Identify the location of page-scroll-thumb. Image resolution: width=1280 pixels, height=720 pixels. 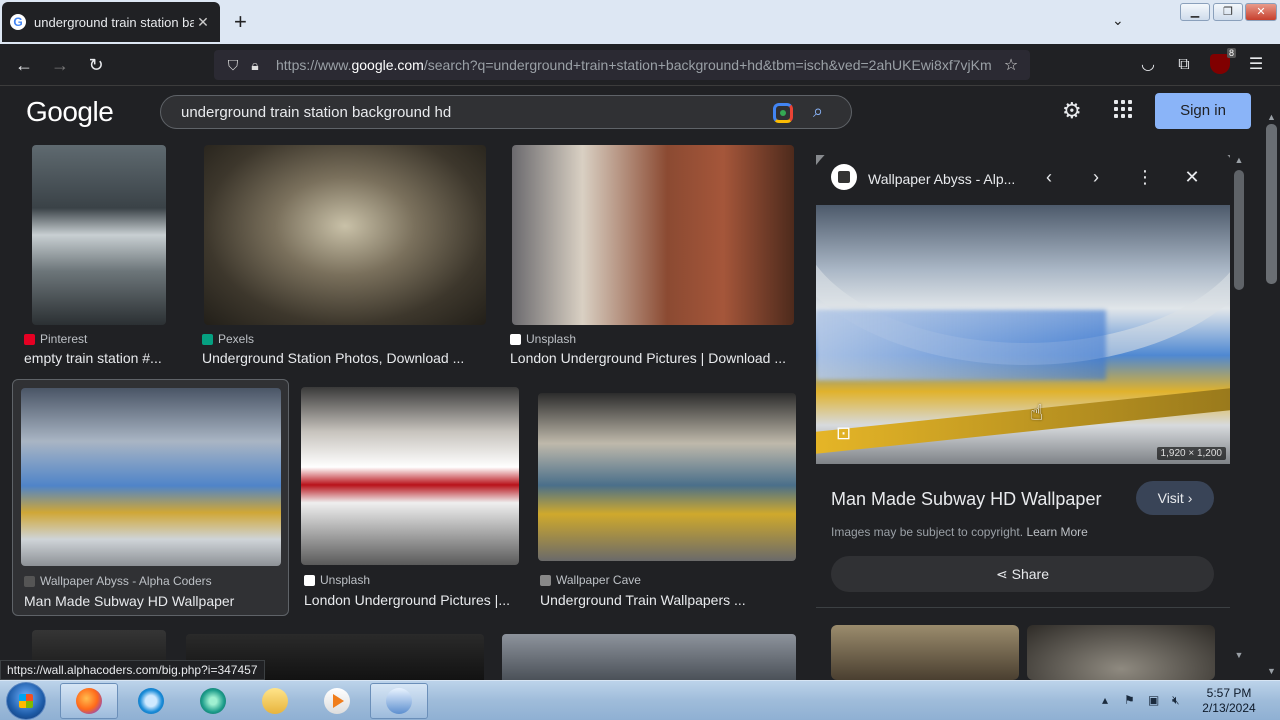
(1271, 204).